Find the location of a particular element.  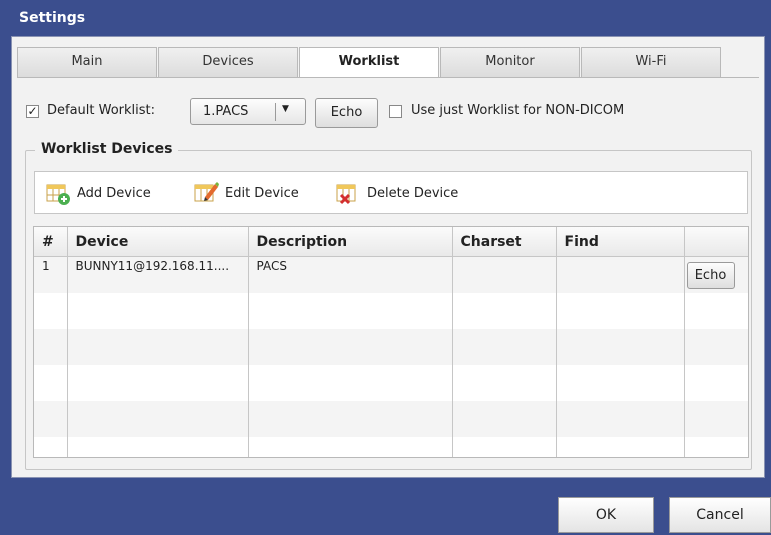

tab-wifi: Wi-Fi is located at coordinates (651, 62).